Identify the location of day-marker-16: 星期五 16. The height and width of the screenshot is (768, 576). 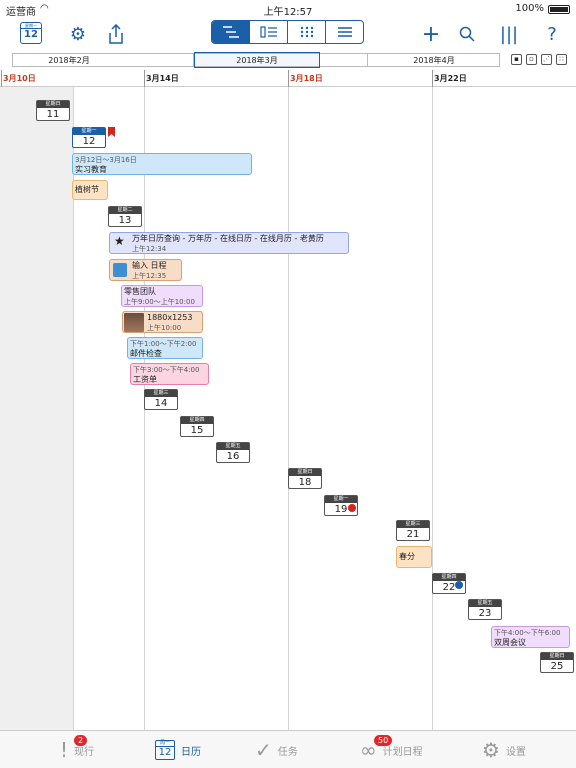
(233, 452).